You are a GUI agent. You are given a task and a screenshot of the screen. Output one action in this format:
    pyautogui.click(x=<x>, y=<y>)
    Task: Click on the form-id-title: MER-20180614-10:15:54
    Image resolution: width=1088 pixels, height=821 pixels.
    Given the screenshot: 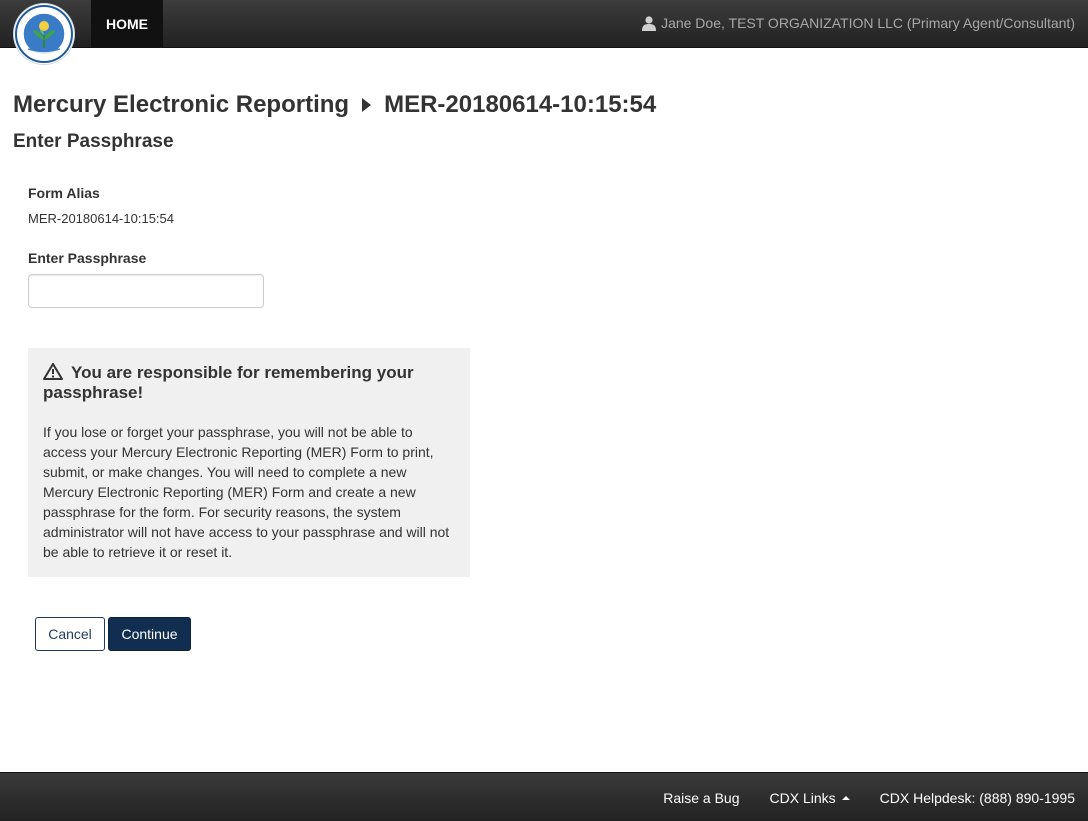 What is the action you would take?
    pyautogui.click(x=520, y=104)
    